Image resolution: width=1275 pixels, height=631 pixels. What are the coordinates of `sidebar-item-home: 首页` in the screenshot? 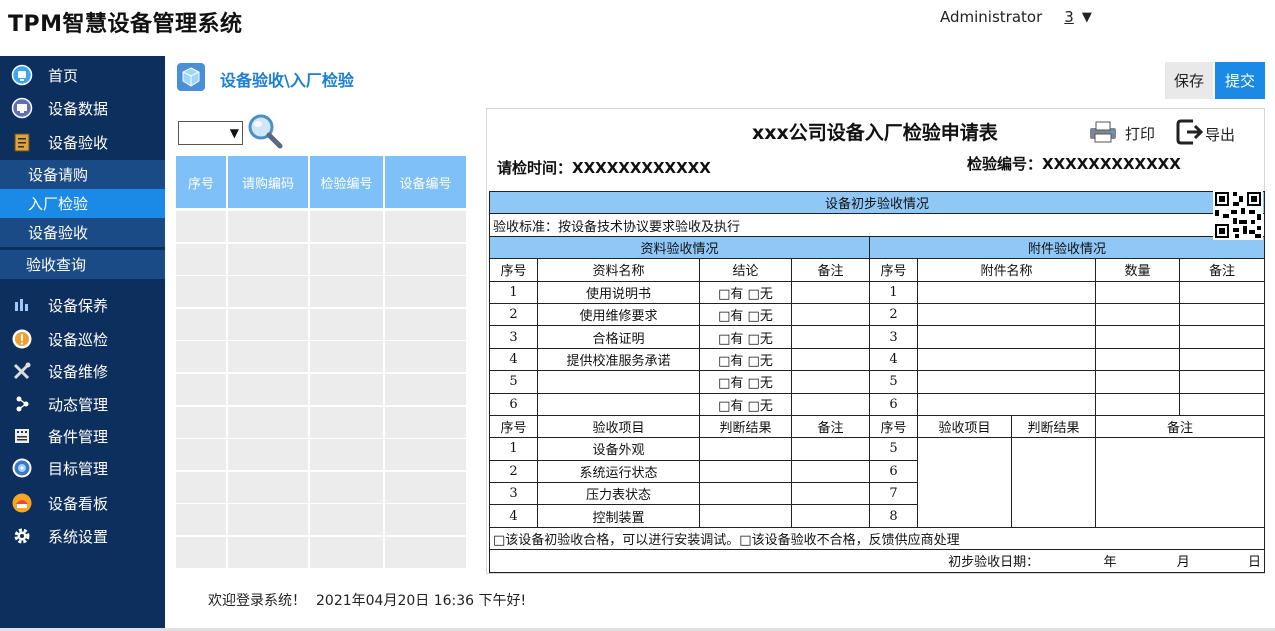 It's located at (82, 75).